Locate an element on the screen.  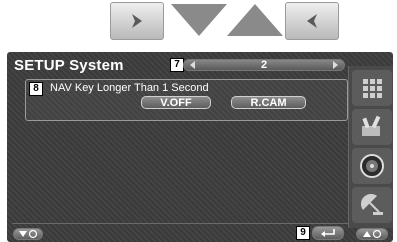
callout-pager: 7 is located at coordinates (177, 65).